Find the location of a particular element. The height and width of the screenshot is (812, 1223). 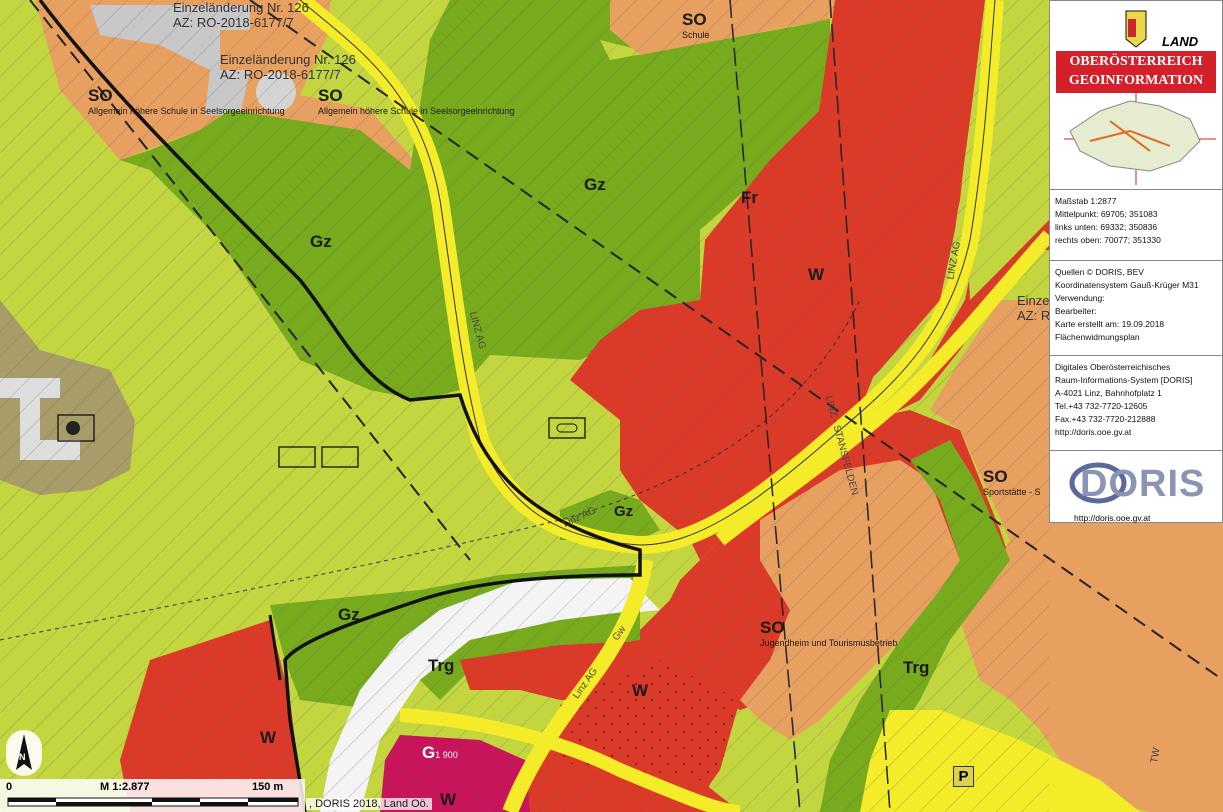

zone-label-trg-1: Trg is located at coordinates (441, 665).